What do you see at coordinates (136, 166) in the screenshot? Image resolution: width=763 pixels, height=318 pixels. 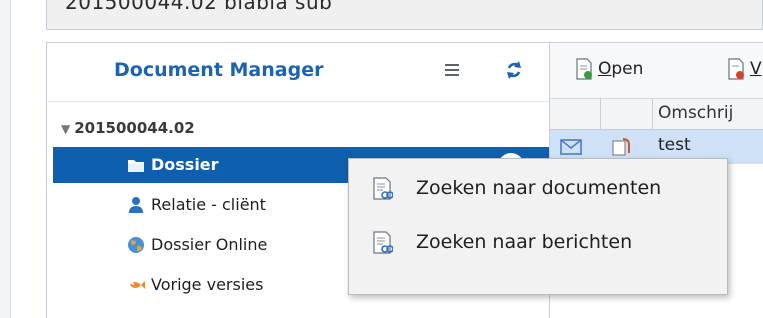 I see `folder-icon` at bounding box center [136, 166].